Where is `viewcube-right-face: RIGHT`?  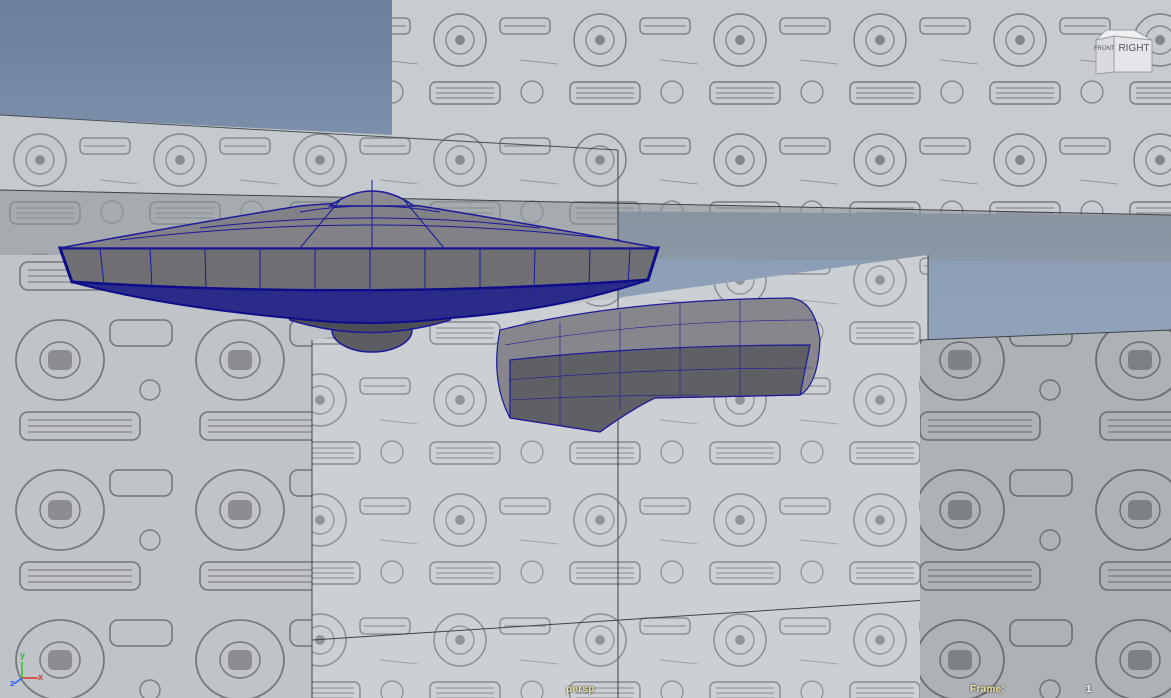 viewcube-right-face: RIGHT is located at coordinates (1134, 49).